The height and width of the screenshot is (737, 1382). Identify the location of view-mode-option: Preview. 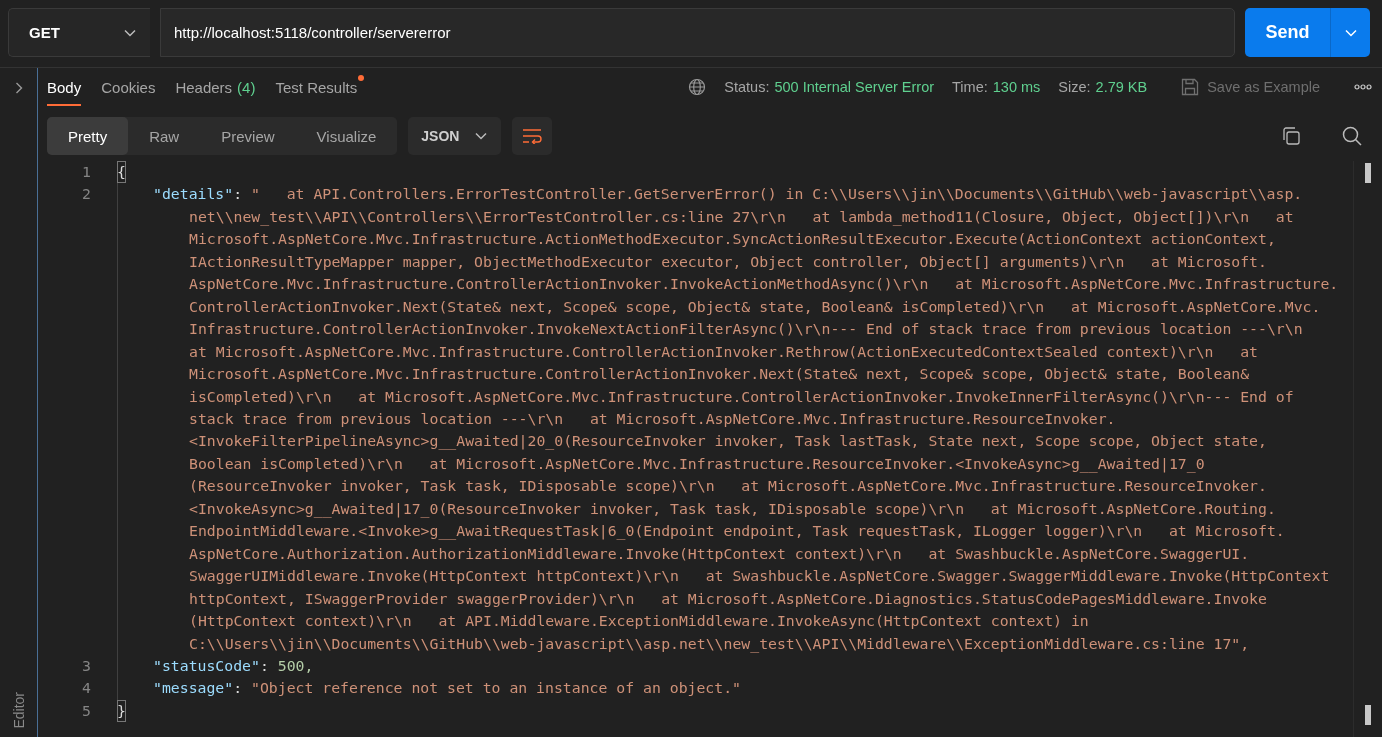
(248, 136).